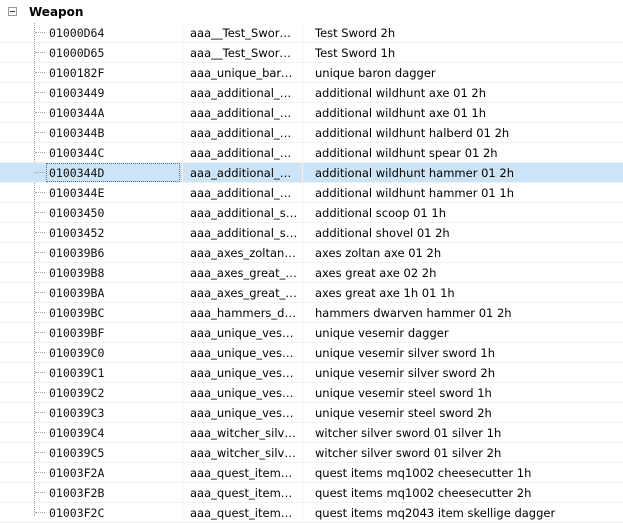 This screenshot has width=623, height=523. I want to click on group-label: Weapon, so click(56, 12).